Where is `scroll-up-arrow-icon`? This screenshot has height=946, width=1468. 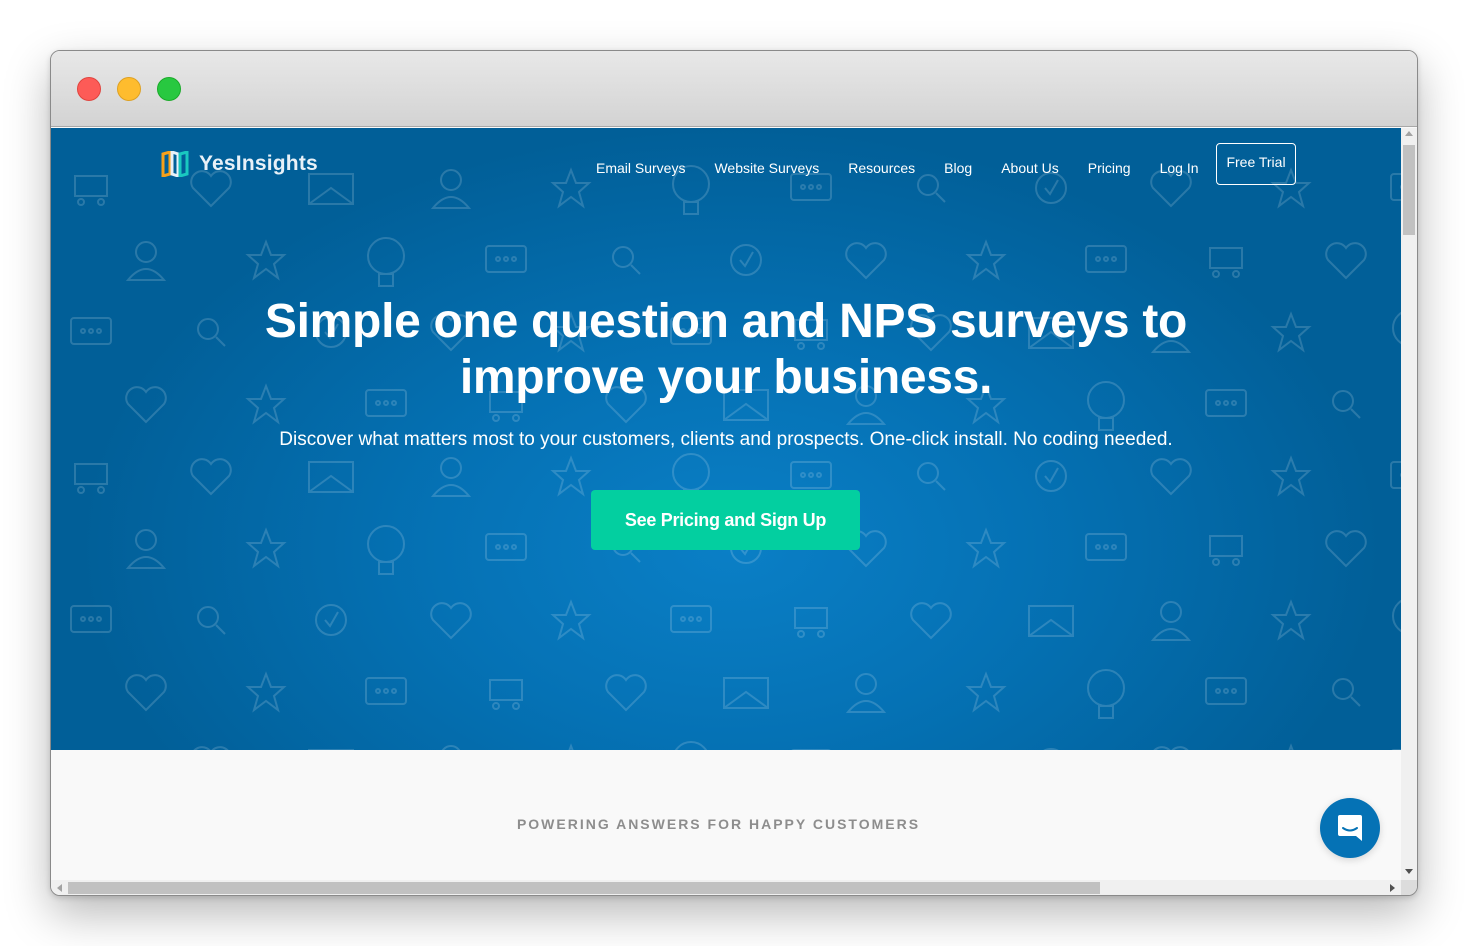 scroll-up-arrow-icon is located at coordinates (1409, 133).